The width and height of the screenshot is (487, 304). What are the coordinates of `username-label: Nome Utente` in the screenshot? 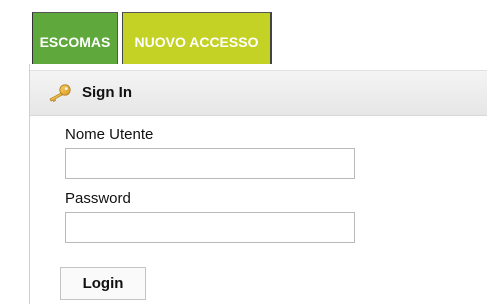 It's located at (109, 134).